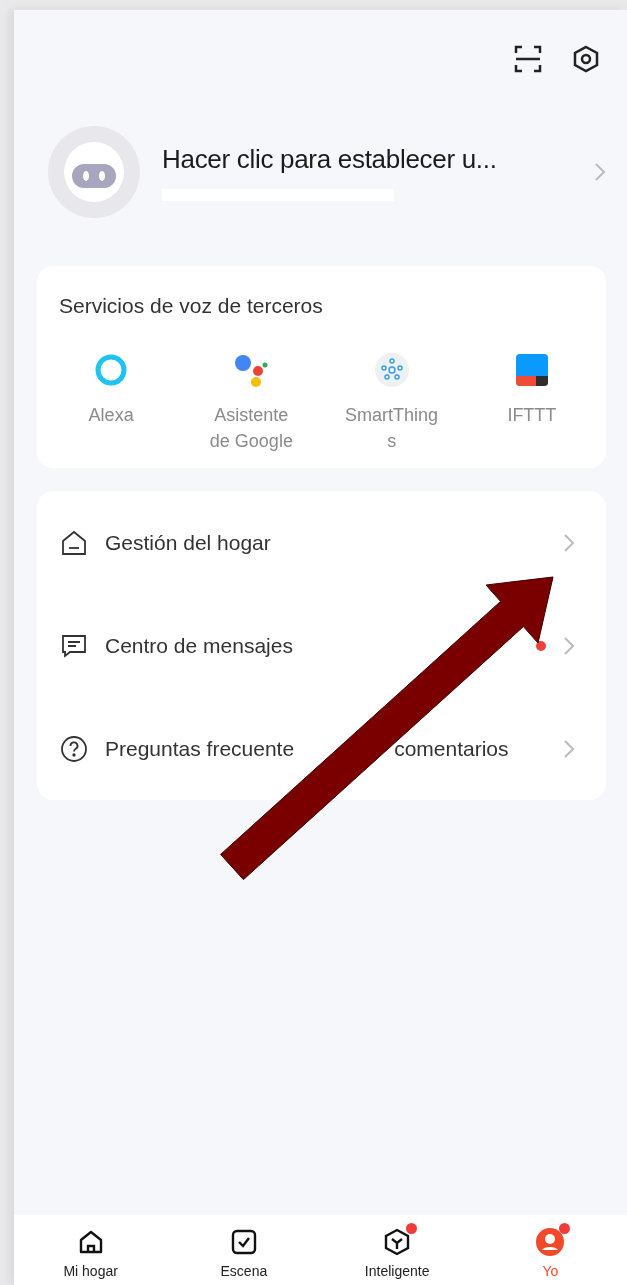 The width and height of the screenshot is (627, 1285). Describe the element at coordinates (397, 1249) in the screenshot. I see `nav-tab: Inteligente` at that location.